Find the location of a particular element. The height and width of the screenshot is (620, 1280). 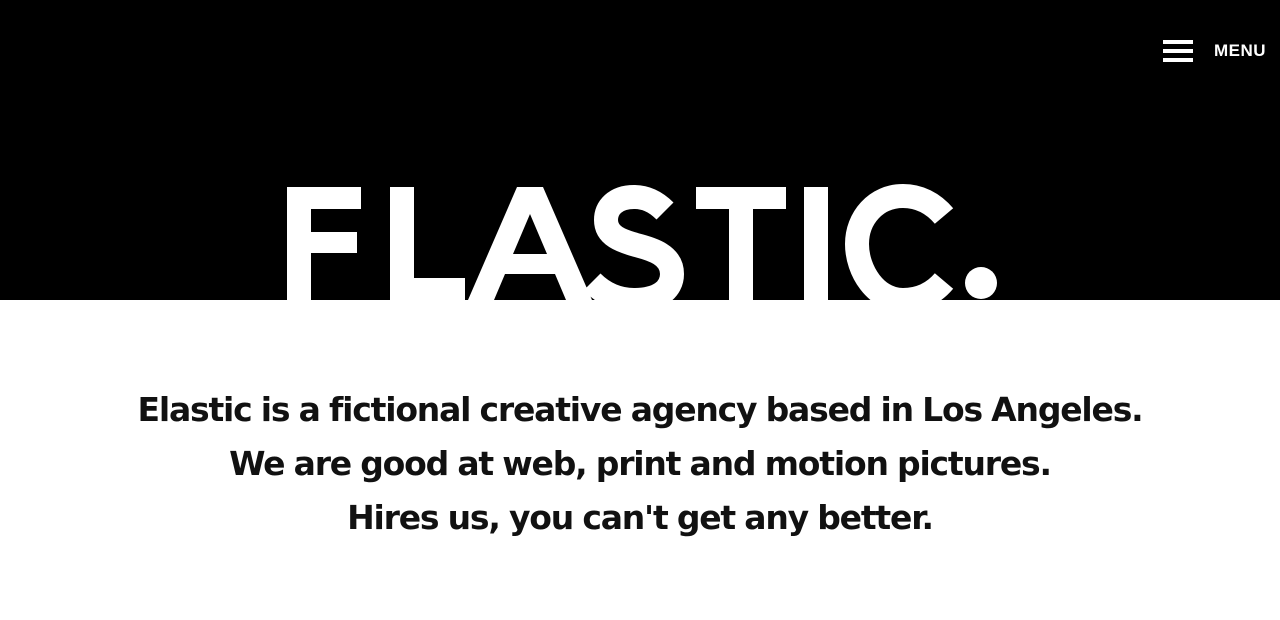

logo-letter-c is located at coordinates (899, 241).